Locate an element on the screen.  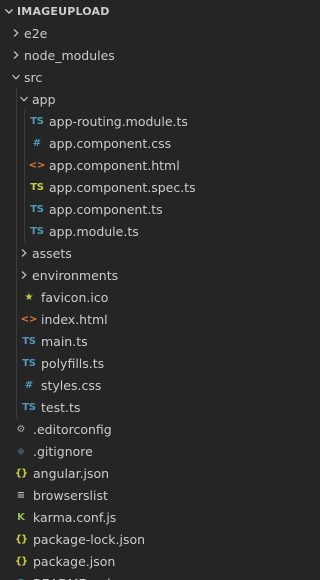
tree-file-readme-md: ⓘ README.md is located at coordinates (156, 576).